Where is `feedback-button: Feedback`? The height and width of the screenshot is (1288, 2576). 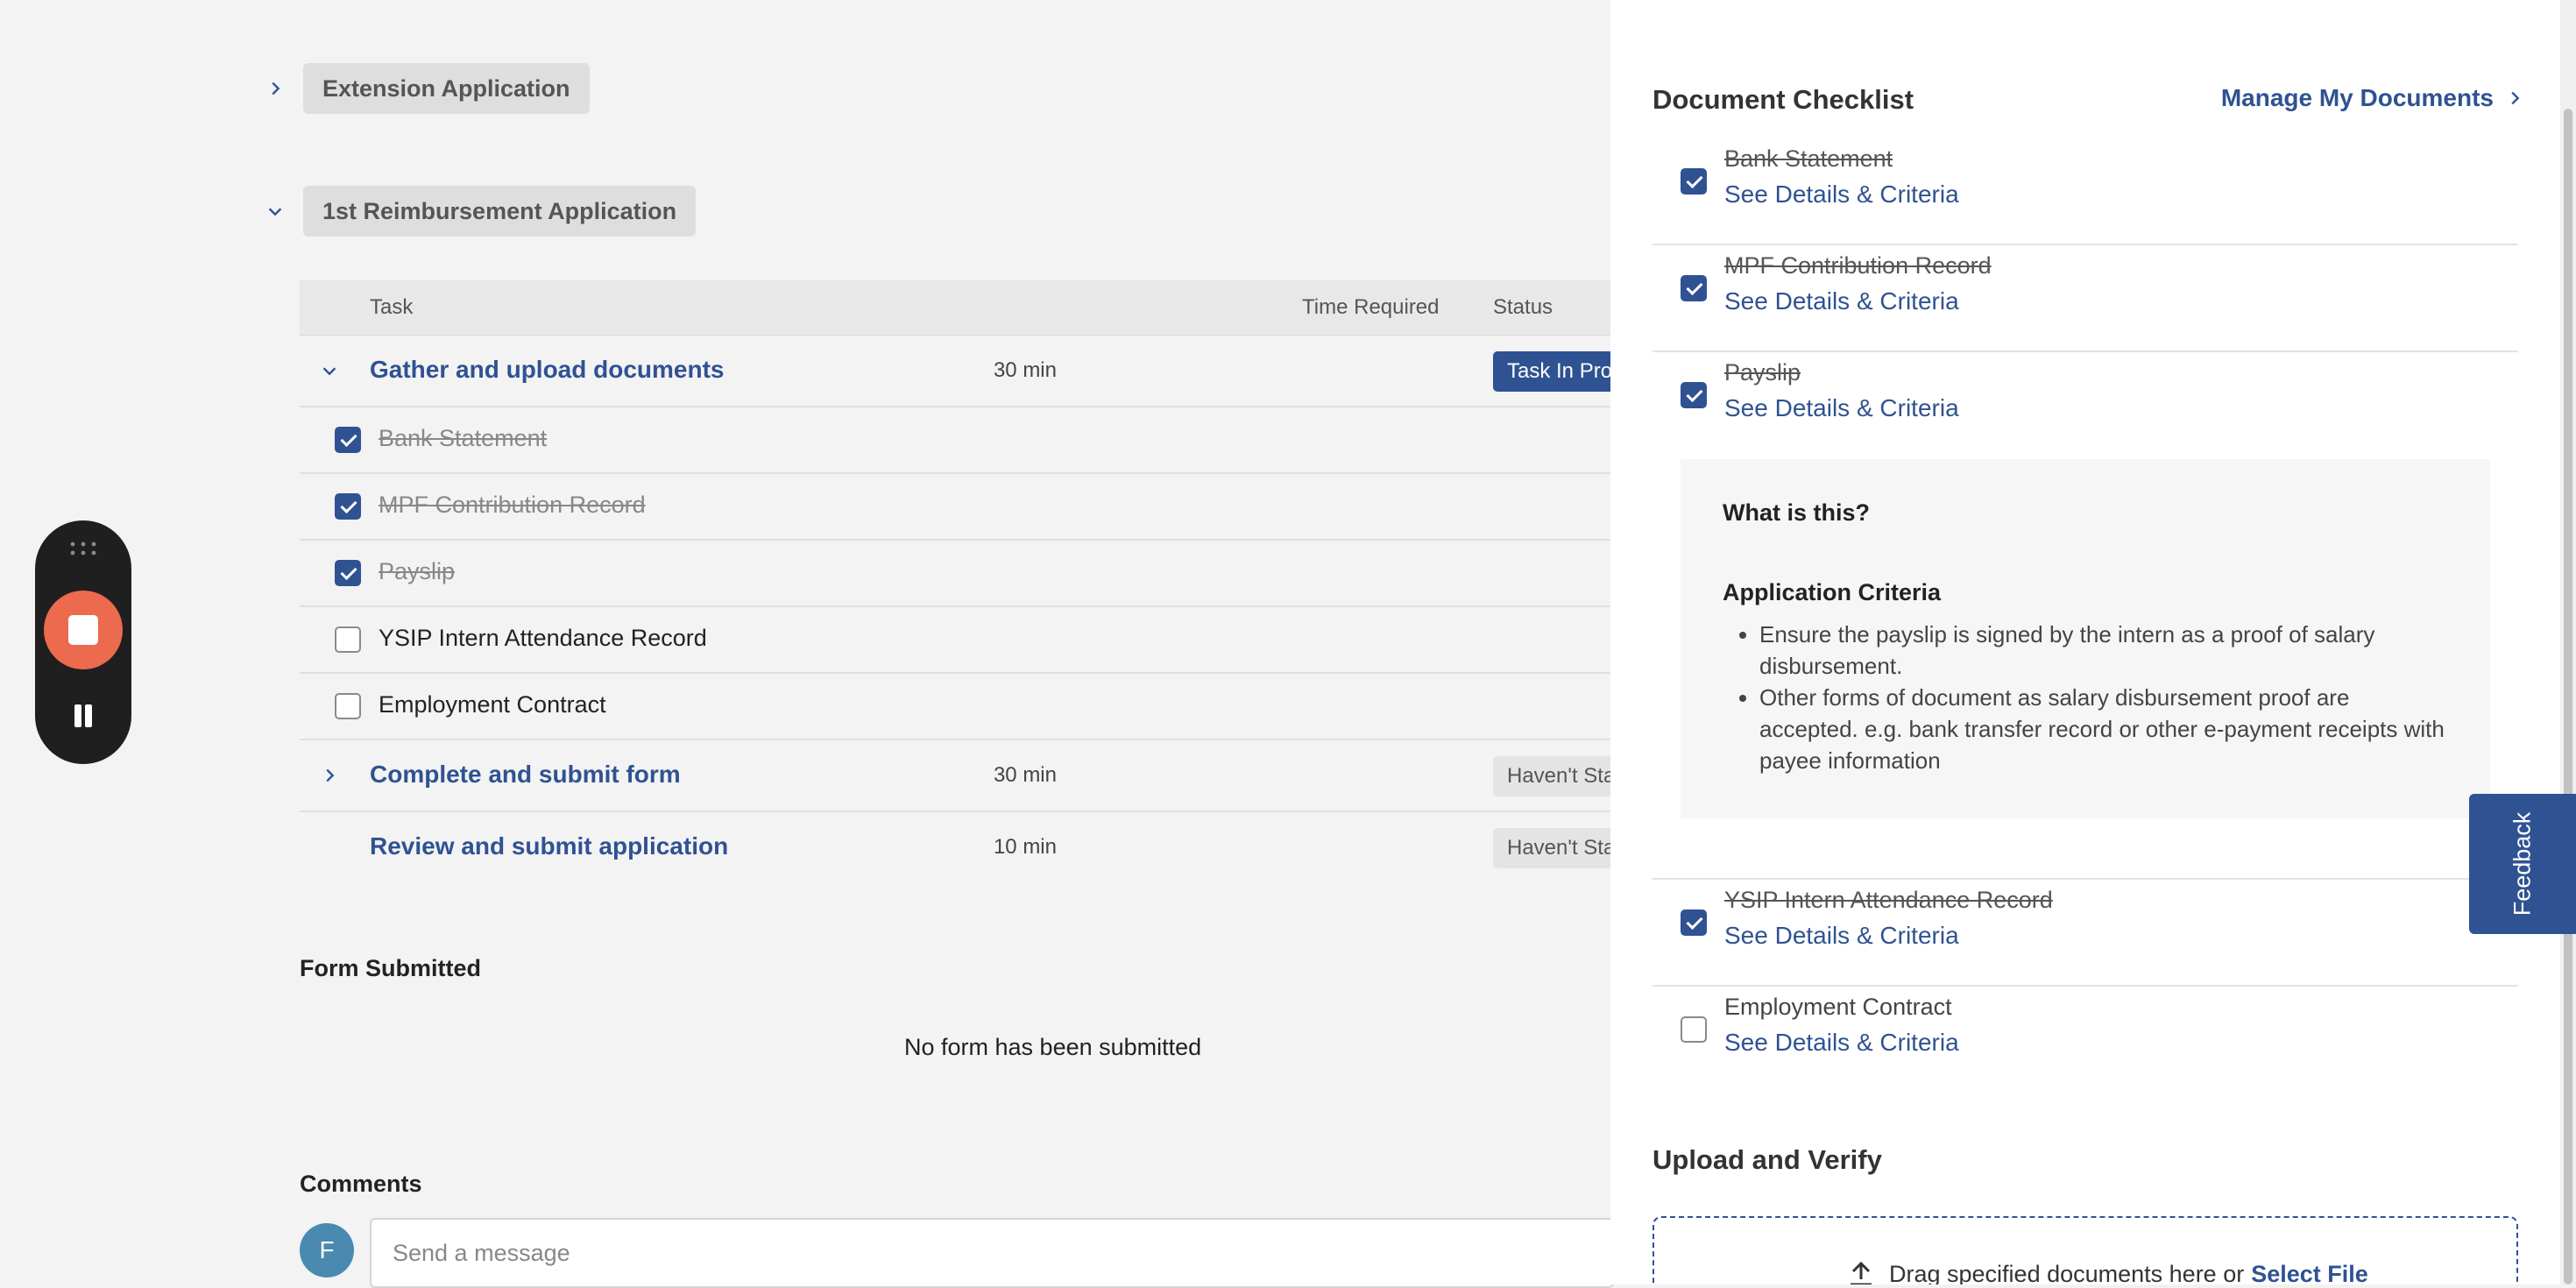 feedback-button: Feedback is located at coordinates (2522, 864).